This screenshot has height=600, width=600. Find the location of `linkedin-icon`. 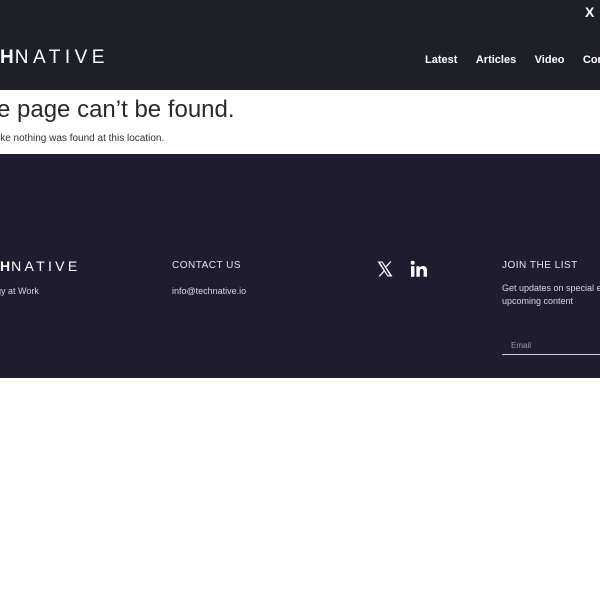

linkedin-icon is located at coordinates (419, 269).